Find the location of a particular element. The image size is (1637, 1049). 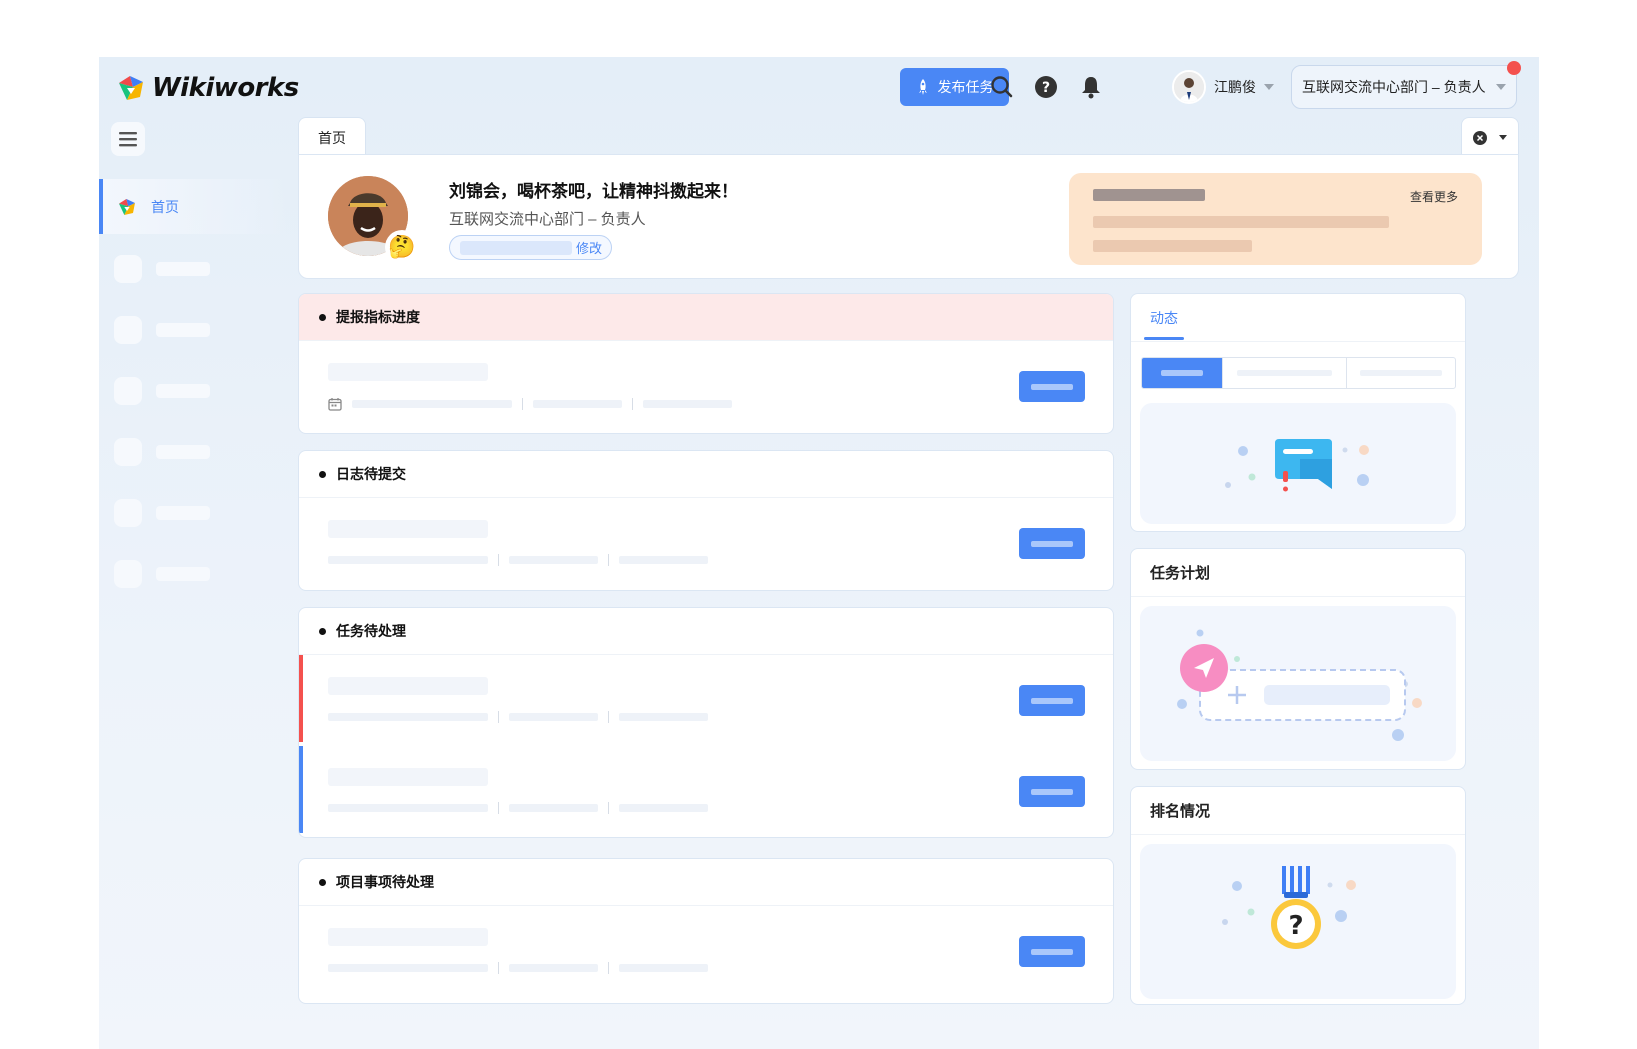

tab-home: 首页 is located at coordinates (332, 137).